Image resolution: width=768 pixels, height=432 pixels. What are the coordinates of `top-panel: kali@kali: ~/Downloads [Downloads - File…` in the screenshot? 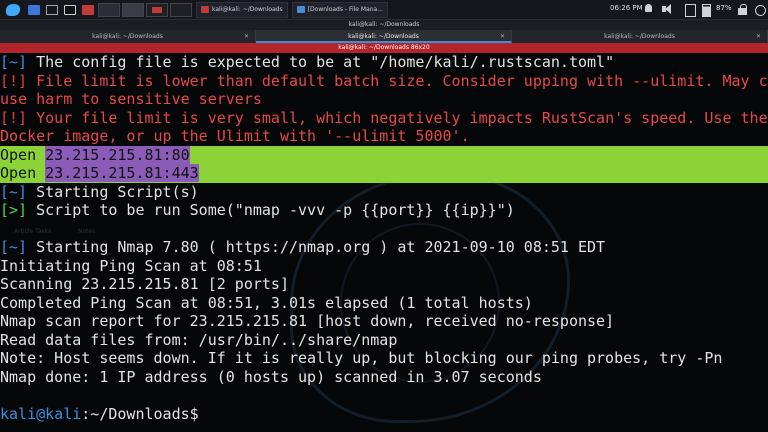 It's located at (384, 10).